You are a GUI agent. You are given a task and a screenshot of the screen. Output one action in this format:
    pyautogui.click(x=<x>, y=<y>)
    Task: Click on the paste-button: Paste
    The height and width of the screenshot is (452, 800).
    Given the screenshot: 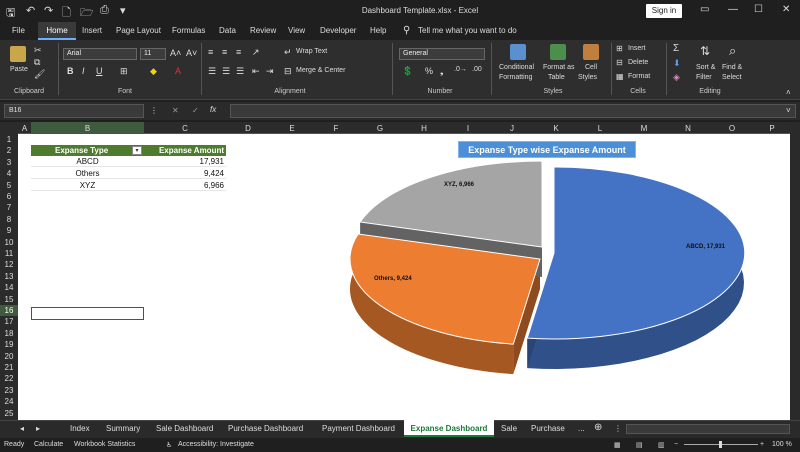 What is the action you would take?
    pyautogui.click(x=19, y=69)
    